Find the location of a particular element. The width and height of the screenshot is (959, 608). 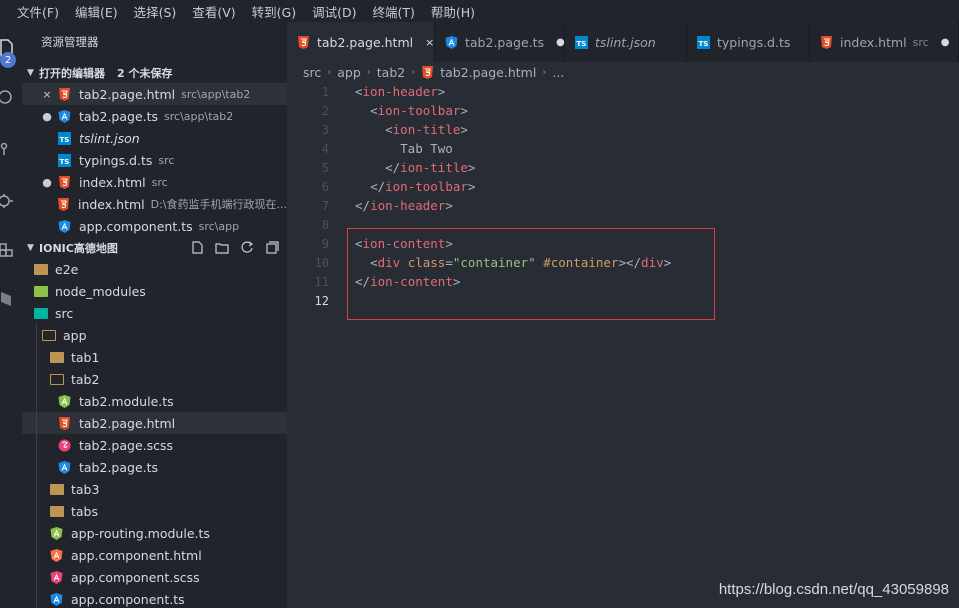

refresh-icon is located at coordinates (247, 248).